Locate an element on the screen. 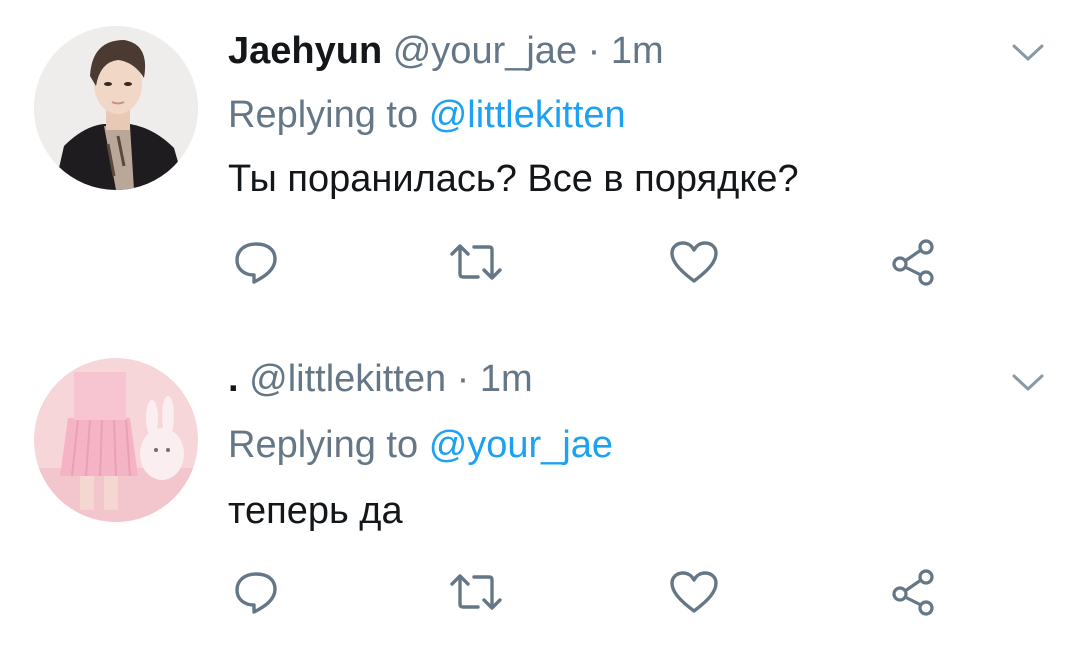 This screenshot has width=1080, height=658. tweet-header: . @littlekitten · 1m is located at coordinates (380, 379).